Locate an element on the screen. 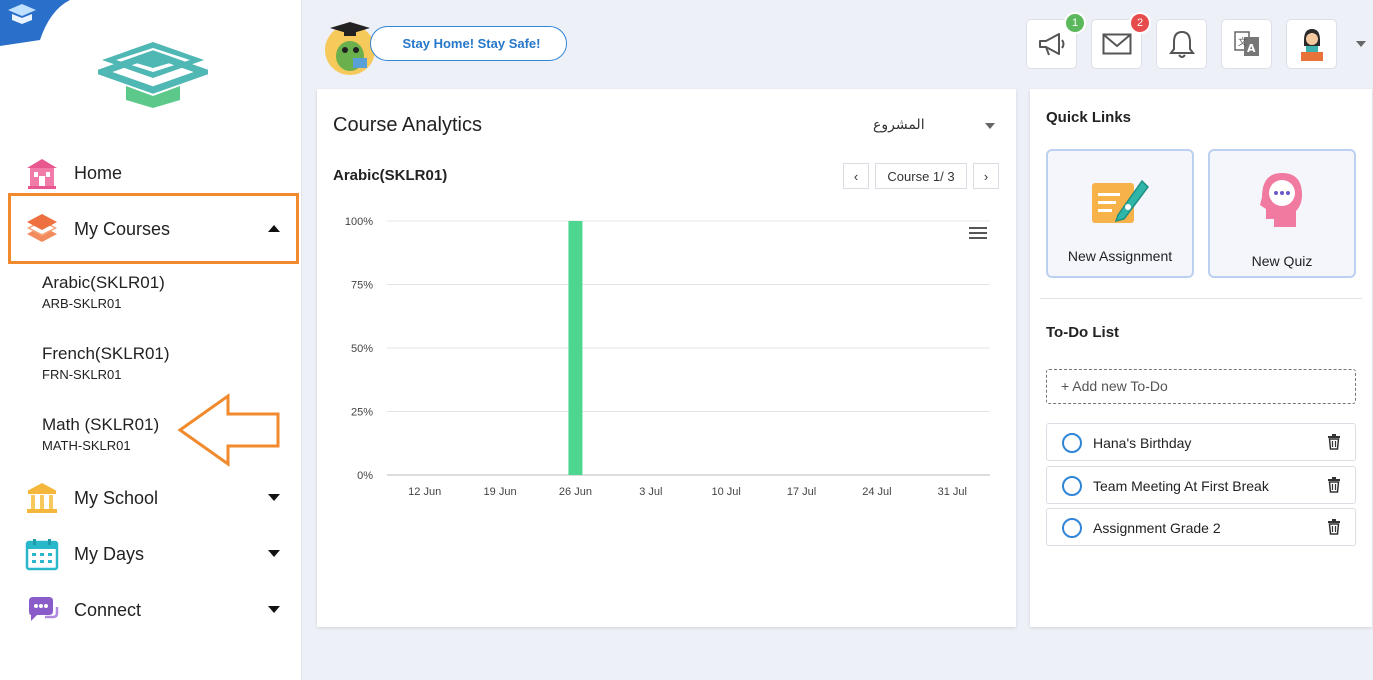 The width and height of the screenshot is (1373, 680). section-divider is located at coordinates (1201, 298).